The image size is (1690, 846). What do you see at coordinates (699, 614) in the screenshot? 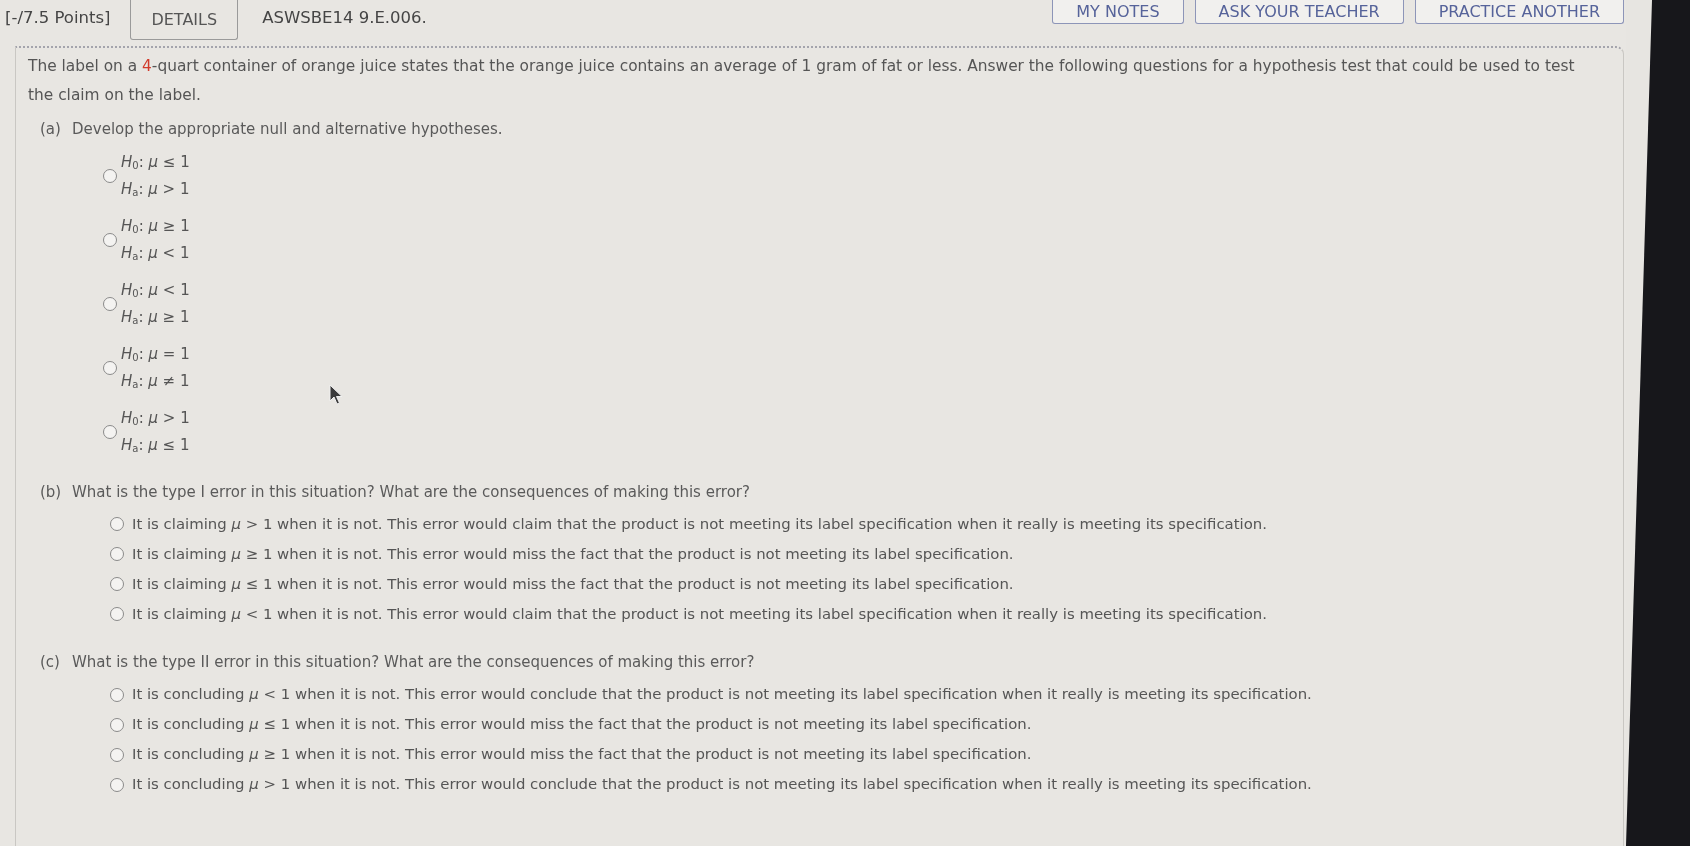
I see `answer-option: It is claiming μ < 1 when it is not. This error would claim that the product is not meeting its label specification when it really is meeting its specification.` at bounding box center [699, 614].